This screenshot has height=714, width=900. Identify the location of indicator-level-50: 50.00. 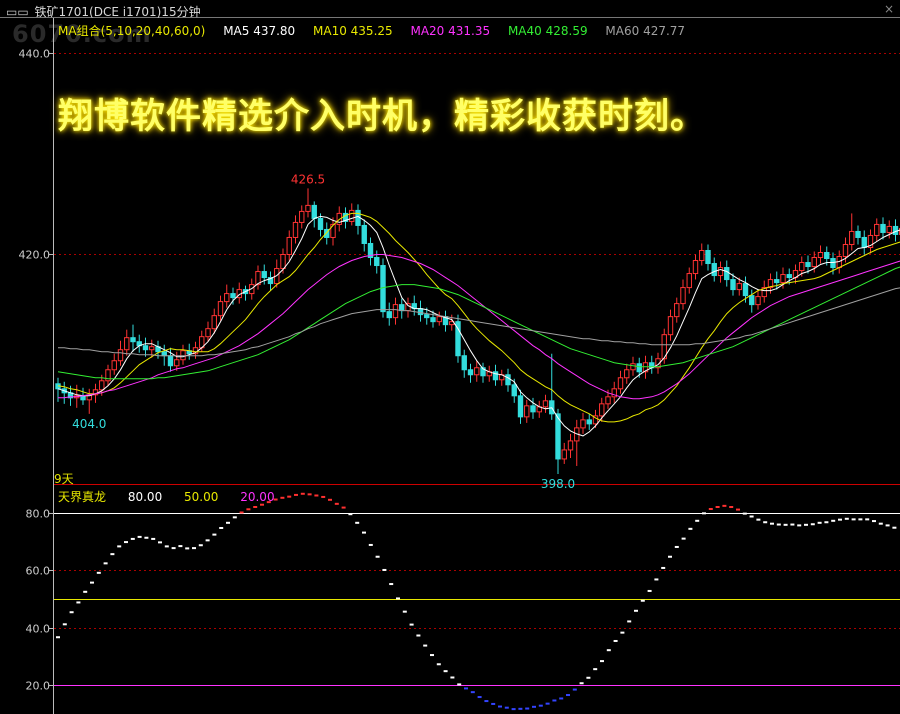
(201, 497).